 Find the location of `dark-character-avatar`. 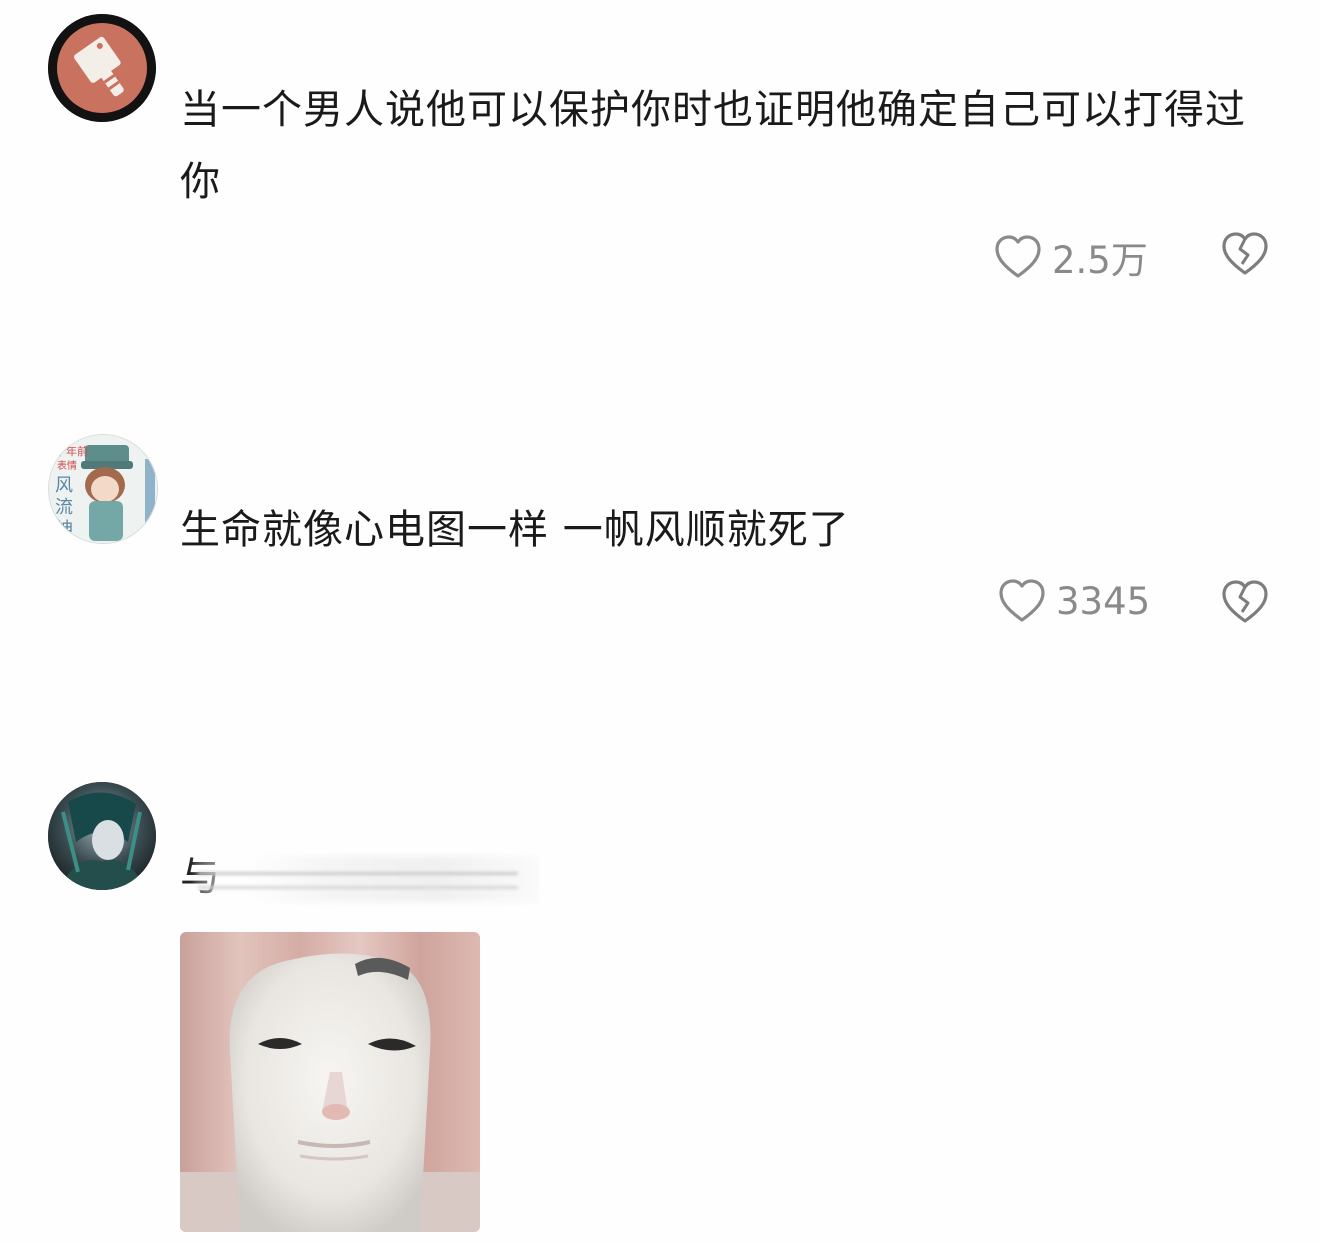

dark-character-avatar is located at coordinates (102, 836).